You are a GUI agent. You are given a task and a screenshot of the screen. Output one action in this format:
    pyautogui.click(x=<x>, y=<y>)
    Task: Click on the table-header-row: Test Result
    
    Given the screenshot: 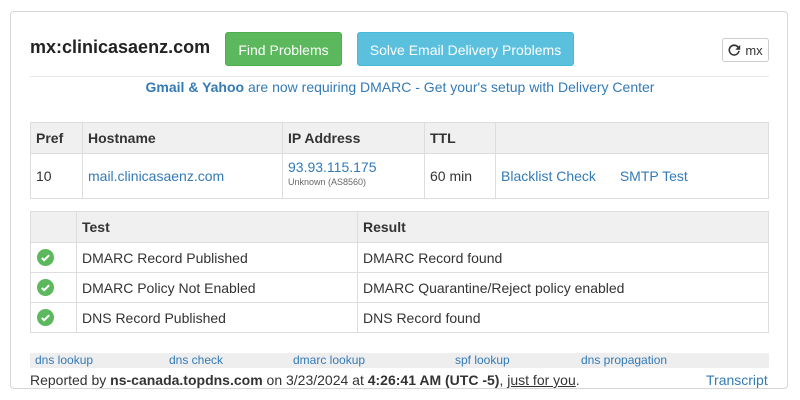 What is the action you would take?
    pyautogui.click(x=399, y=227)
    